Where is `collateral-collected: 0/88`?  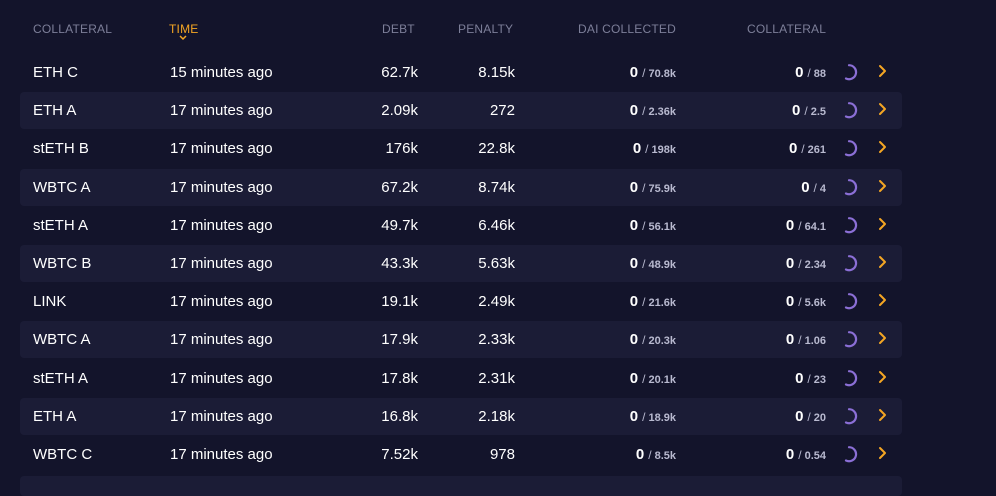 collateral-collected: 0/88 is located at coordinates (810, 72).